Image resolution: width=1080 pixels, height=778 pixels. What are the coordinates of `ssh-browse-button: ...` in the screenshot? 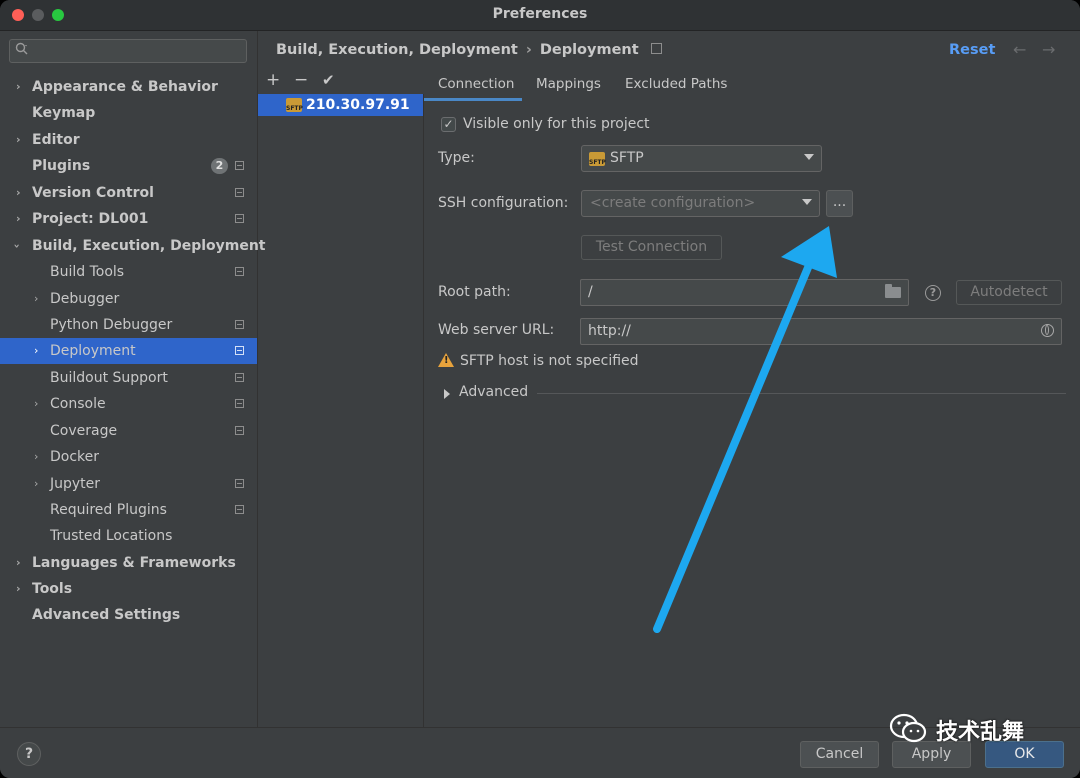 It's located at (839, 203).